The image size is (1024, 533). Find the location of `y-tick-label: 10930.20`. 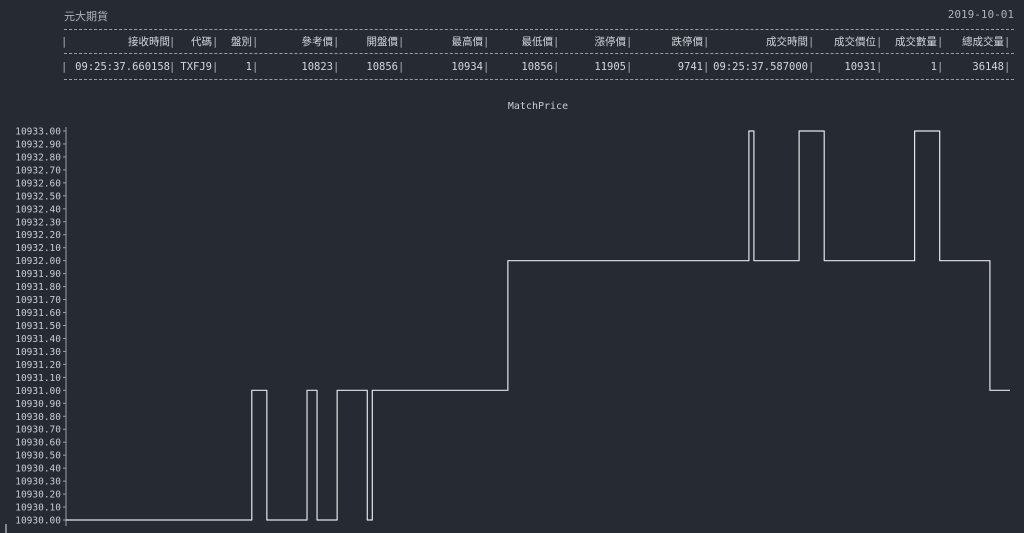

y-tick-label: 10930.20 is located at coordinates (38, 495).